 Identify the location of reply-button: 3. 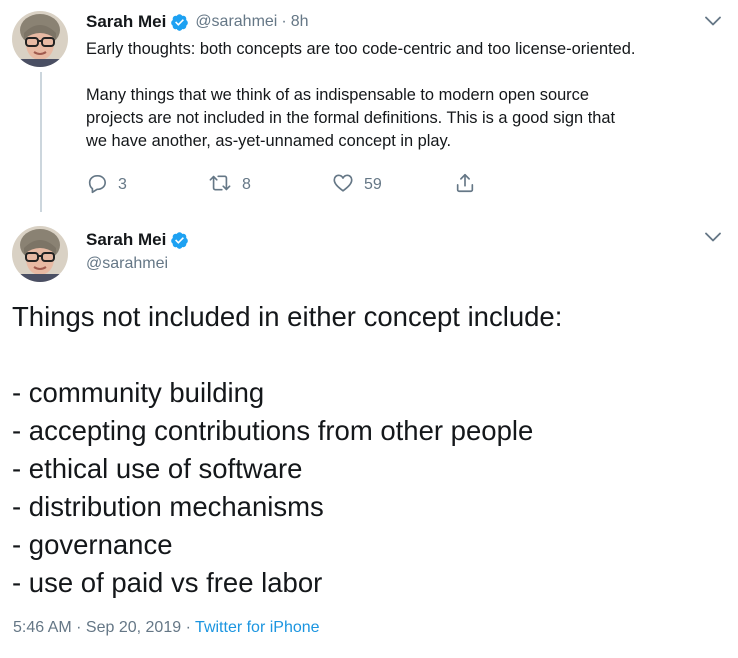
(106, 185).